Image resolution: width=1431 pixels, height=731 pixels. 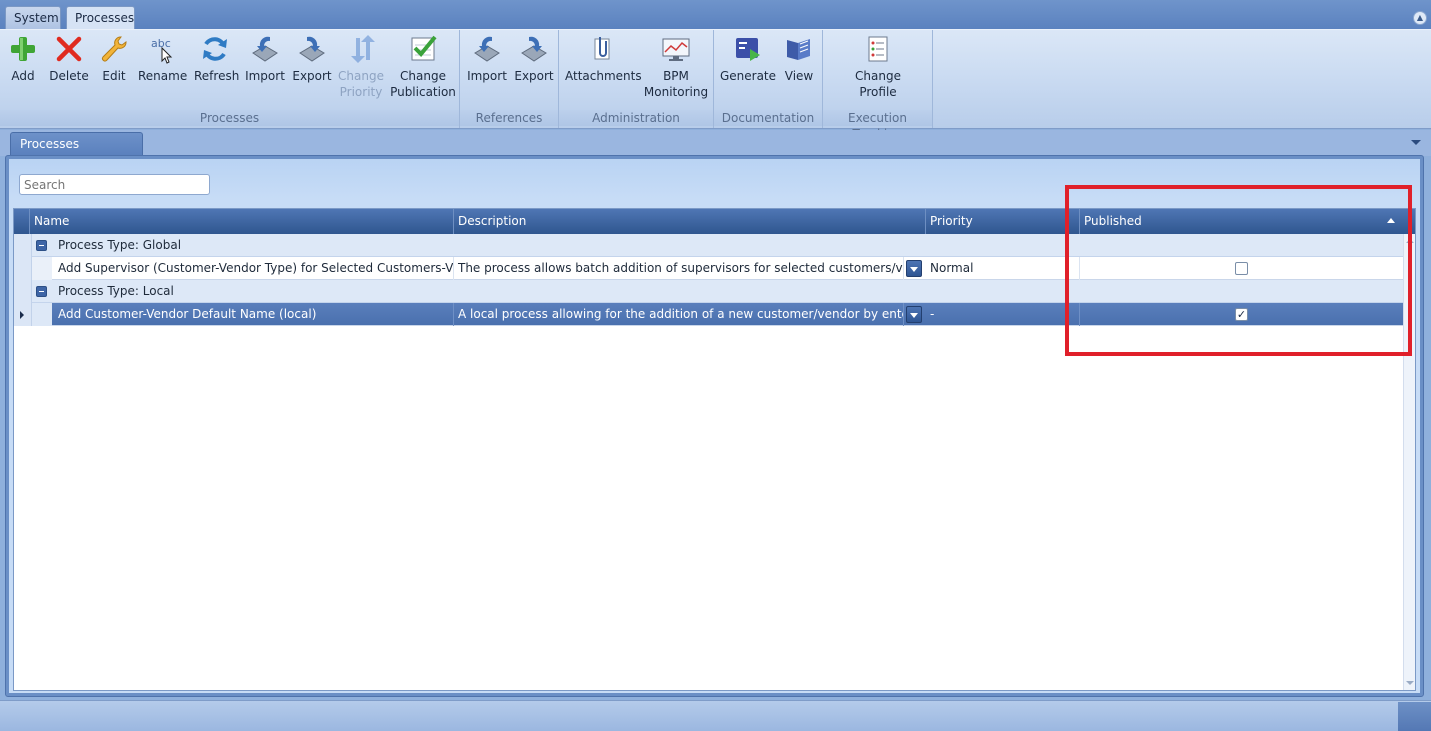 What do you see at coordinates (265, 76) in the screenshot?
I see `import-label: Import` at bounding box center [265, 76].